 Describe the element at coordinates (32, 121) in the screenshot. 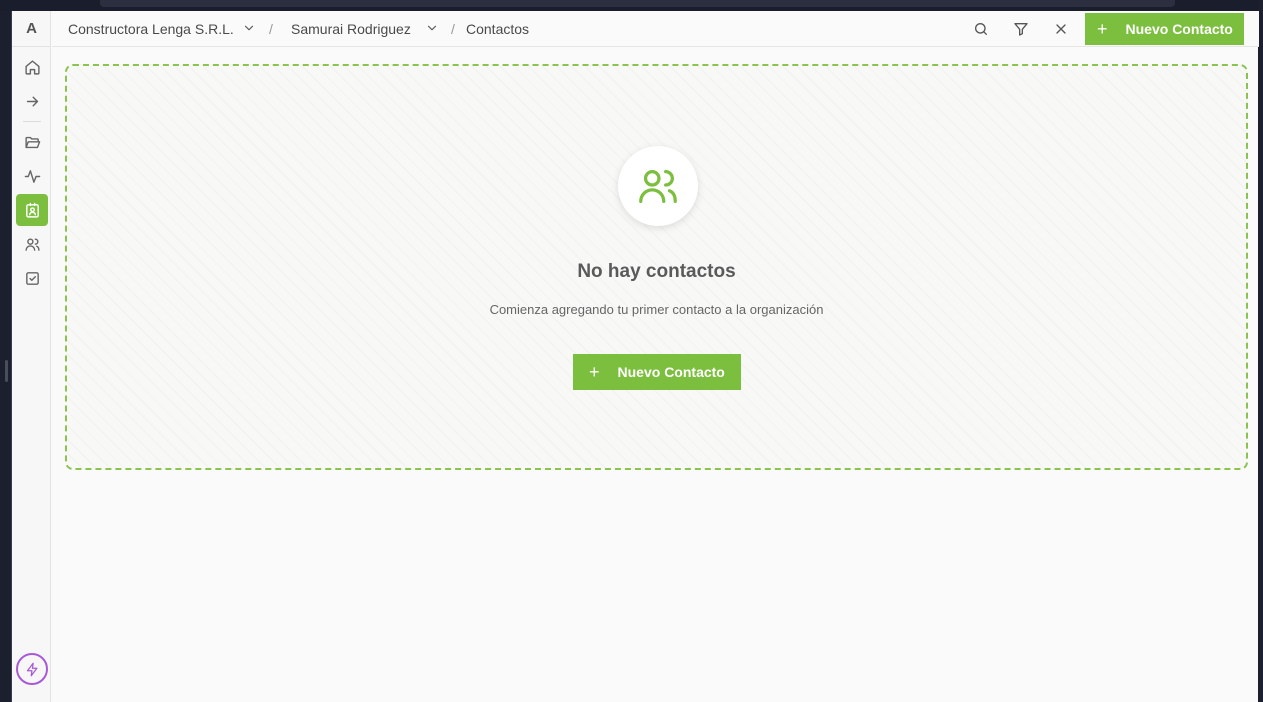

I see `sidebar-separator` at that location.